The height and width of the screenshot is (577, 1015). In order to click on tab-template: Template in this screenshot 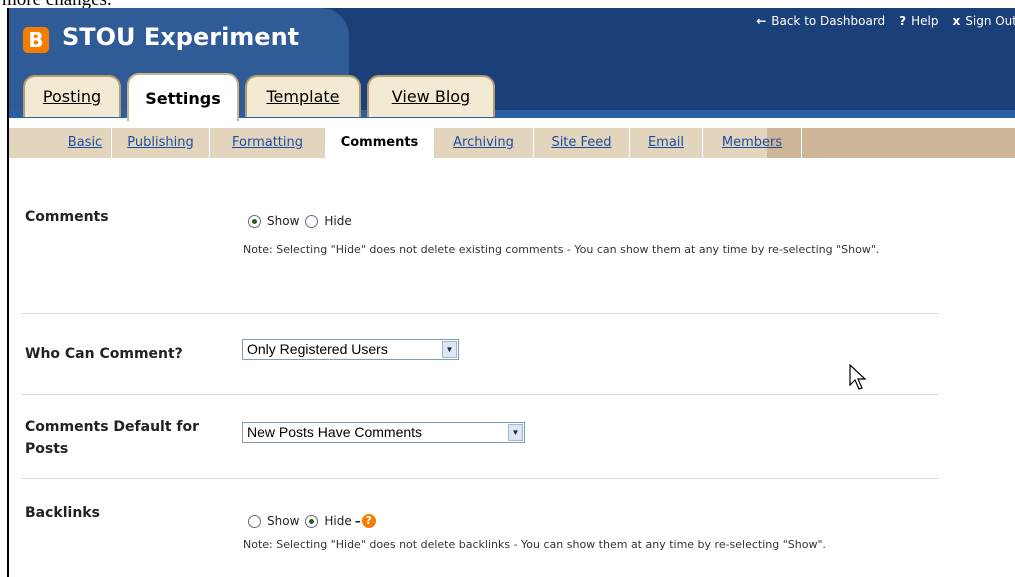, I will do `click(303, 96)`.